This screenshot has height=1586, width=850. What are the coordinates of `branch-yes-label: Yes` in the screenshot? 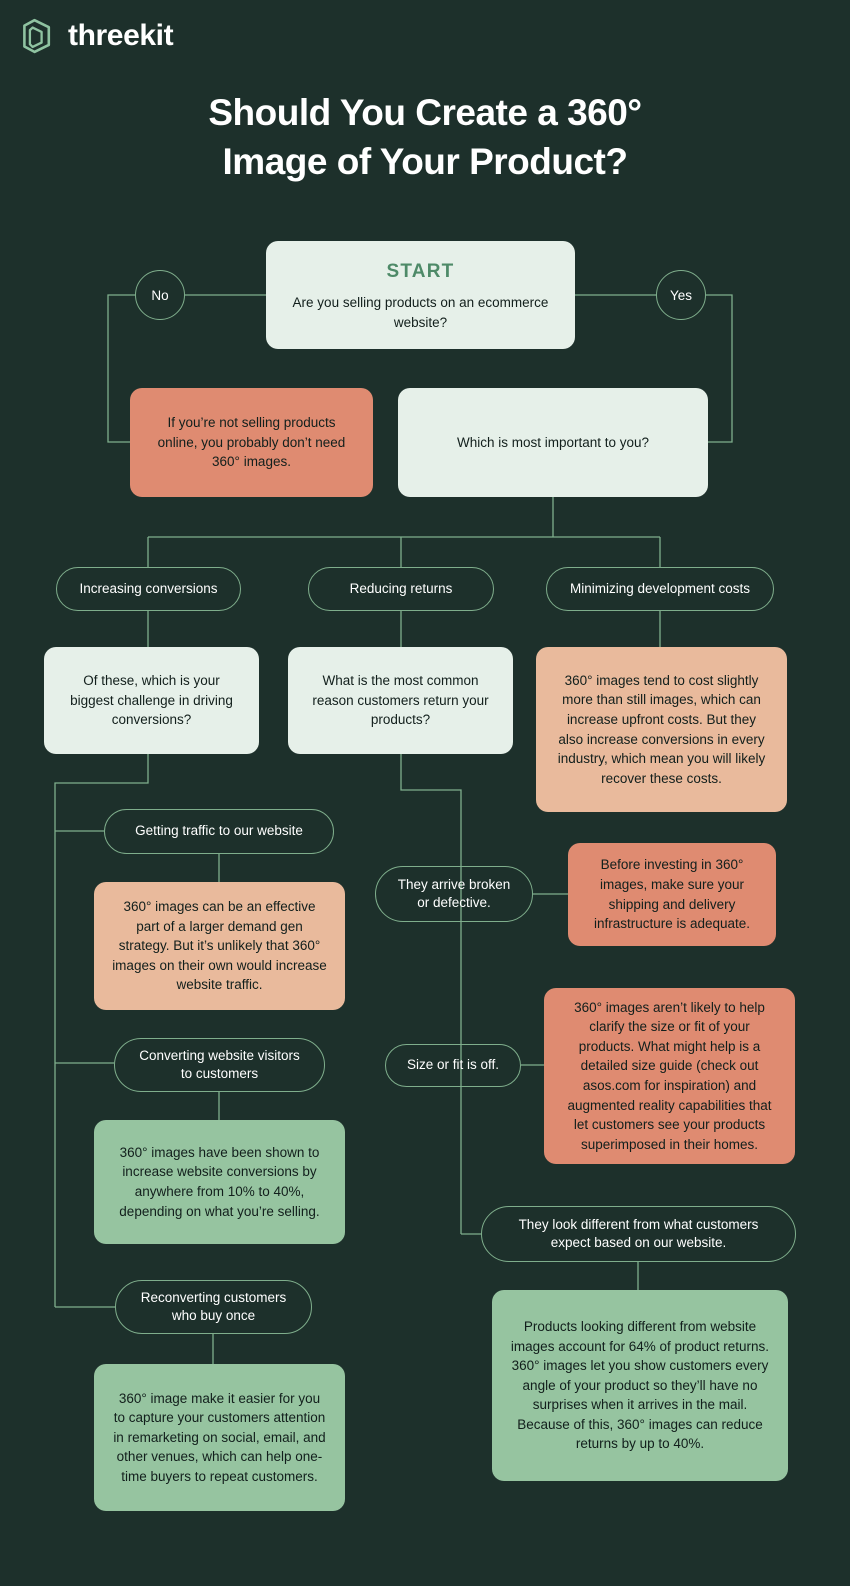 It's located at (681, 295).